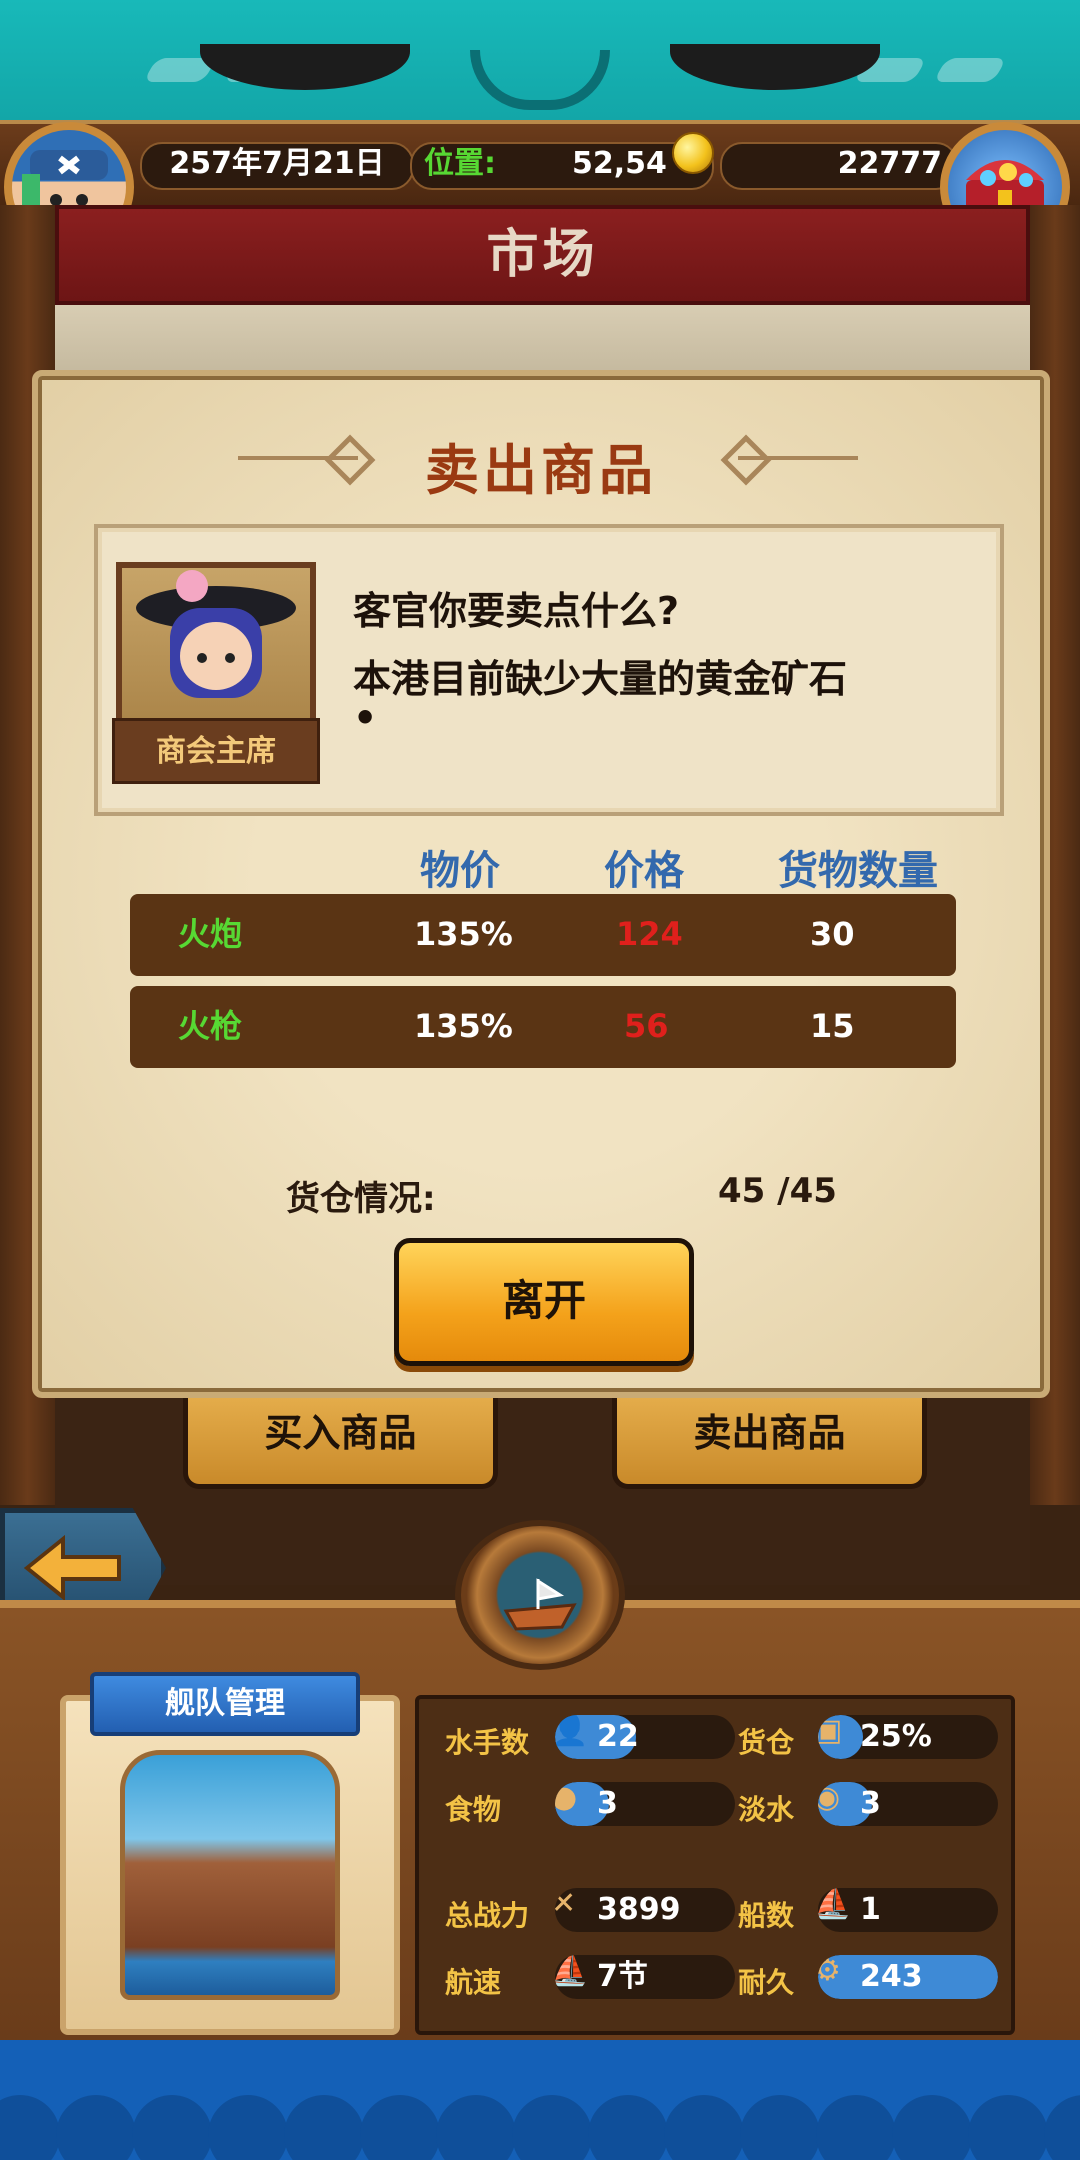  What do you see at coordinates (542, 255) in the screenshot?
I see `page-title: 市场` at bounding box center [542, 255].